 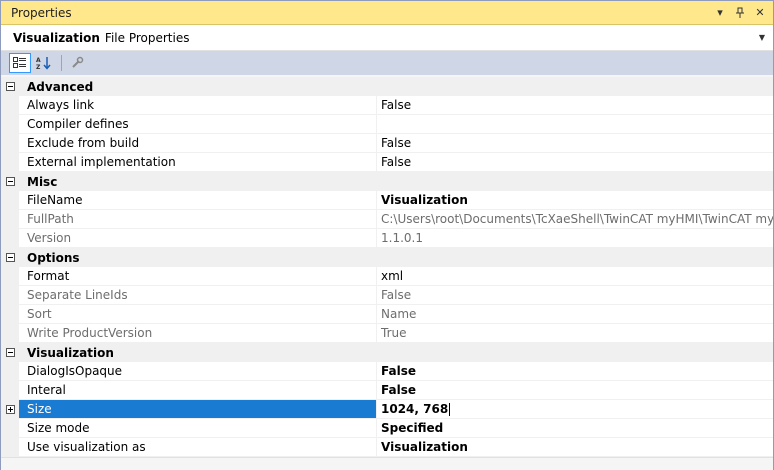 I want to click on property-row: Compiler defines, so click(x=387, y=124).